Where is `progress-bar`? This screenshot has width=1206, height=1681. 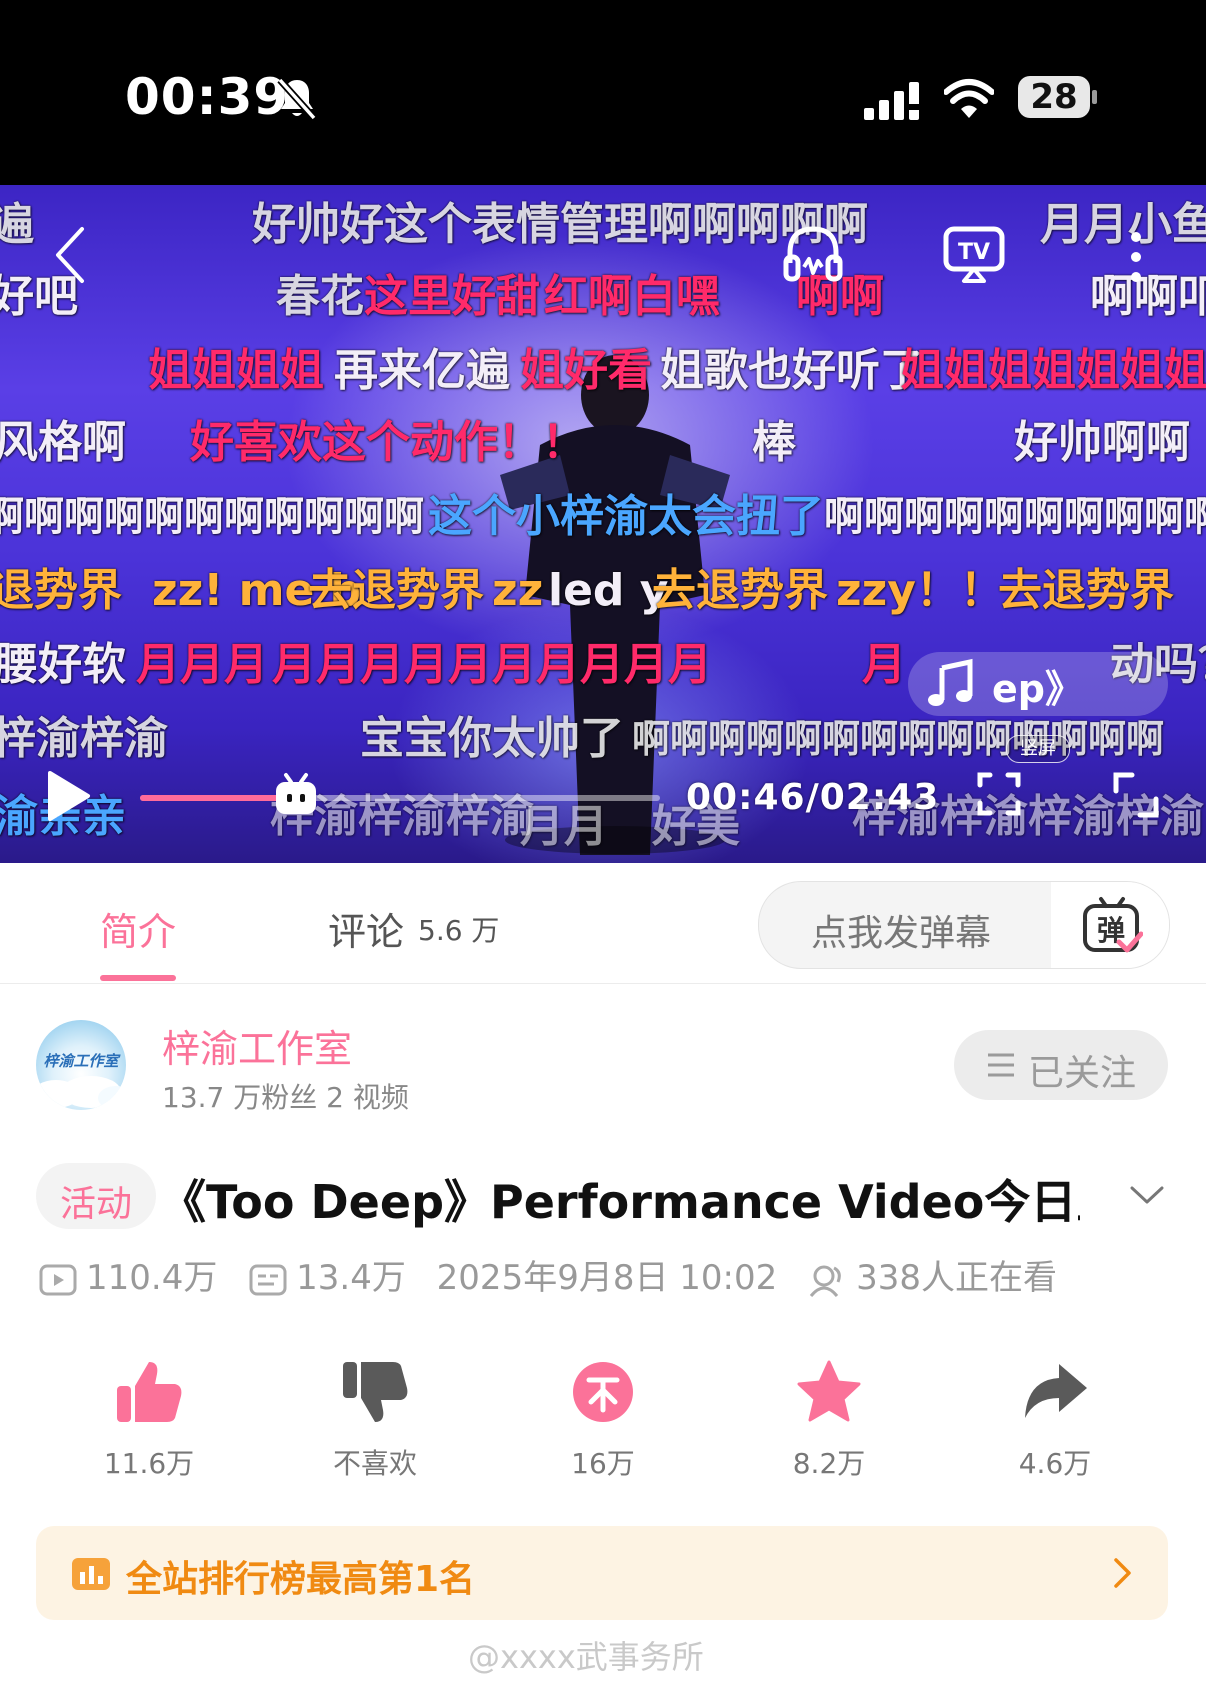 progress-bar is located at coordinates (400, 798).